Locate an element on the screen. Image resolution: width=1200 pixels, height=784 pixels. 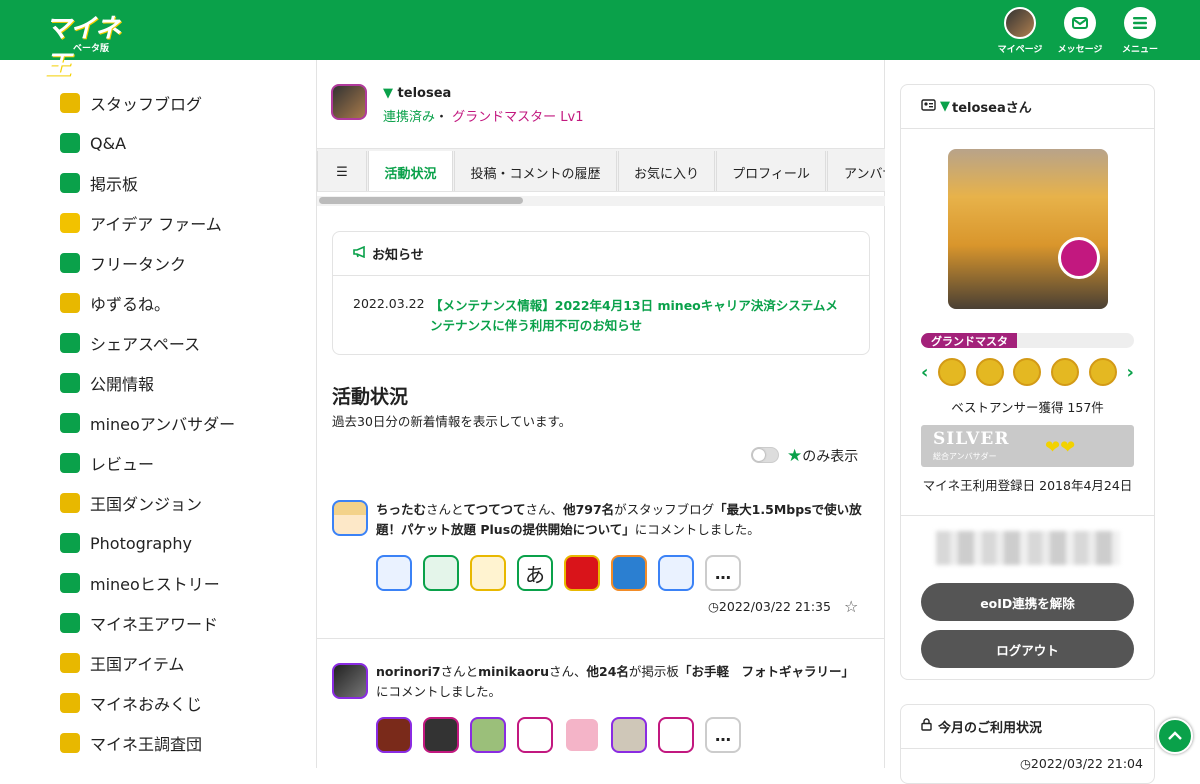
silver-title: SILVER is located at coordinates (971, 439).